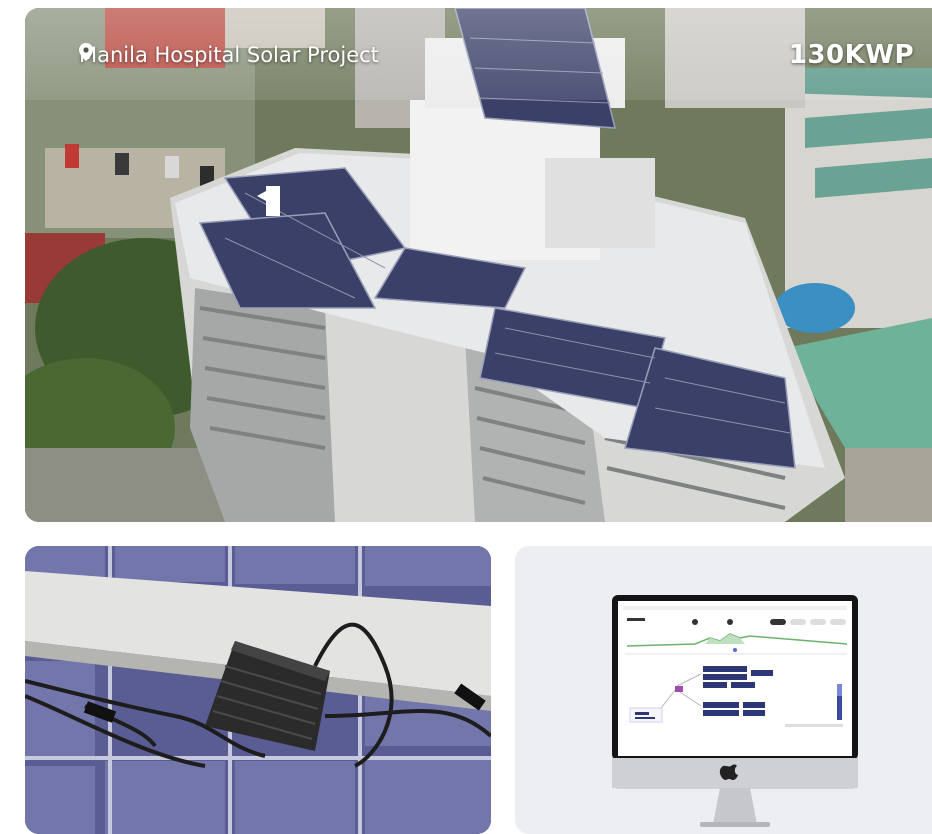 The width and height of the screenshot is (932, 834). I want to click on project-location: Manila Hospital Solar Project, so click(229, 55).